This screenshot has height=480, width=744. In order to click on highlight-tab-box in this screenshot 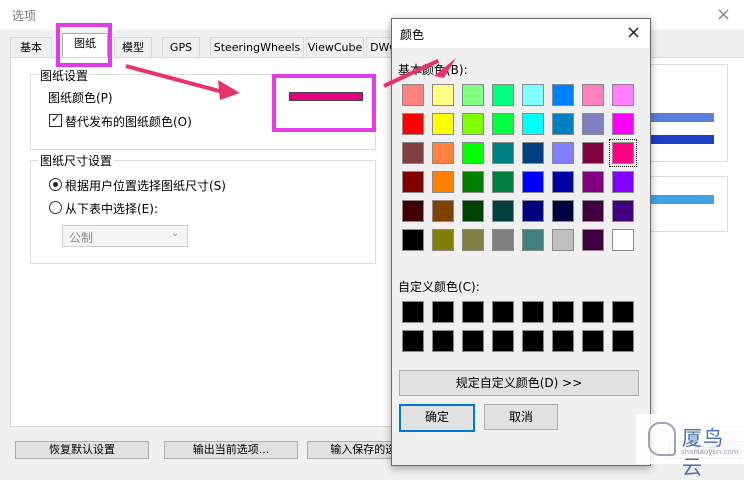, I will do `click(84, 45)`.